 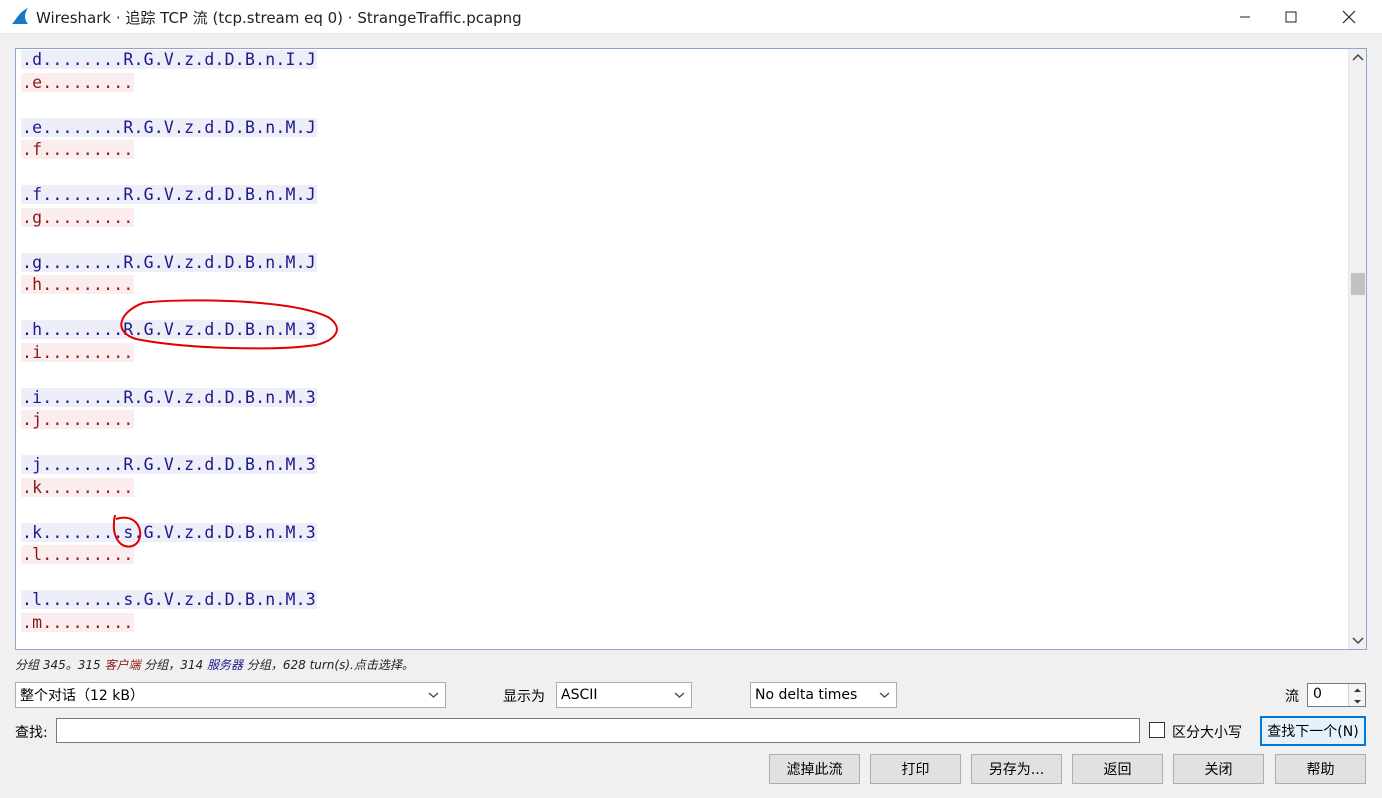 I want to click on help-button: 帮助, so click(x=1320, y=769).